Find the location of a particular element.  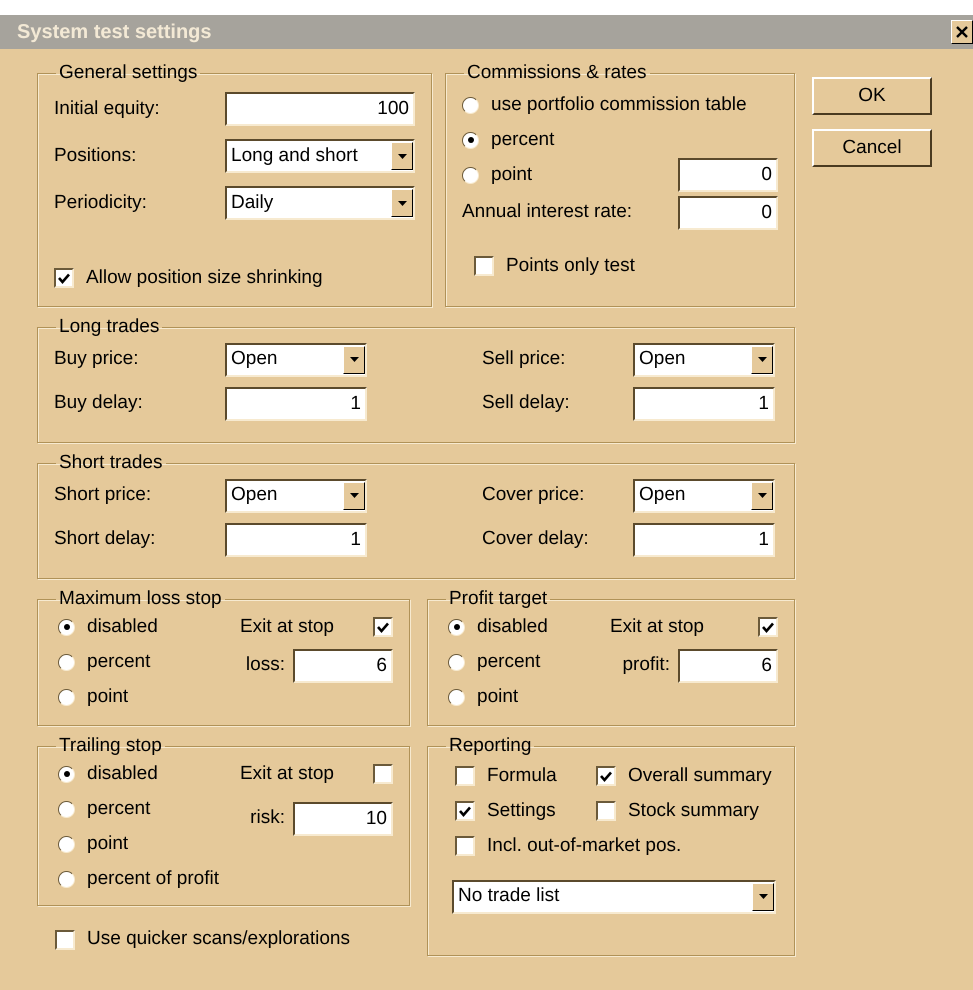

group-title: Commissions & rates is located at coordinates (557, 73).